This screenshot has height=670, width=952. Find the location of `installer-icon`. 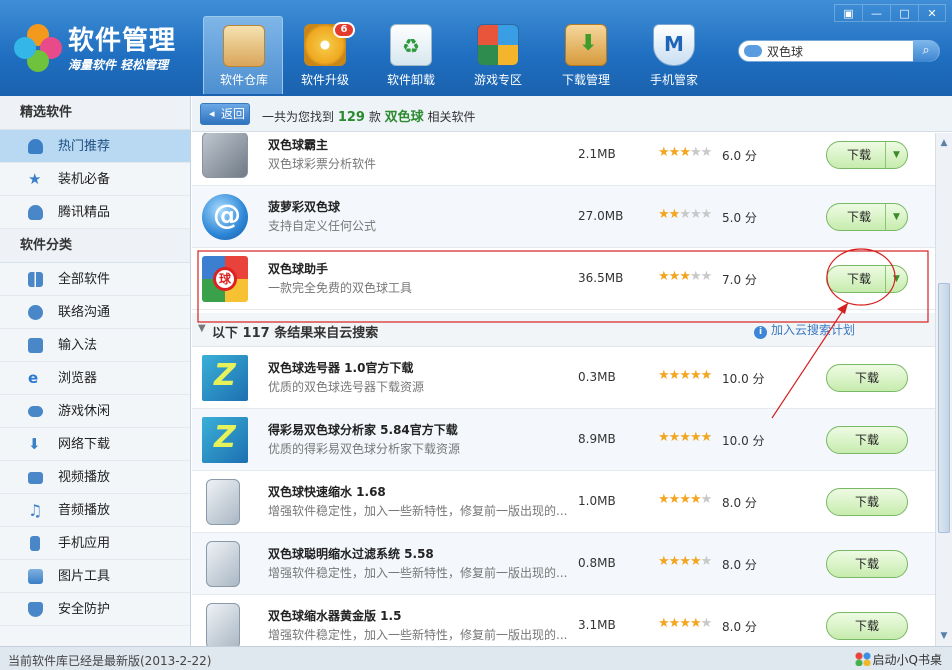

installer-icon is located at coordinates (223, 624).